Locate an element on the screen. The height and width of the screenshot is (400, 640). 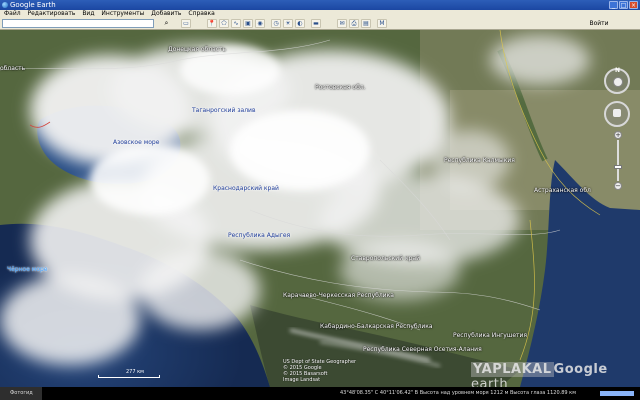
google-earth-icon is located at coordinates (5, 5).